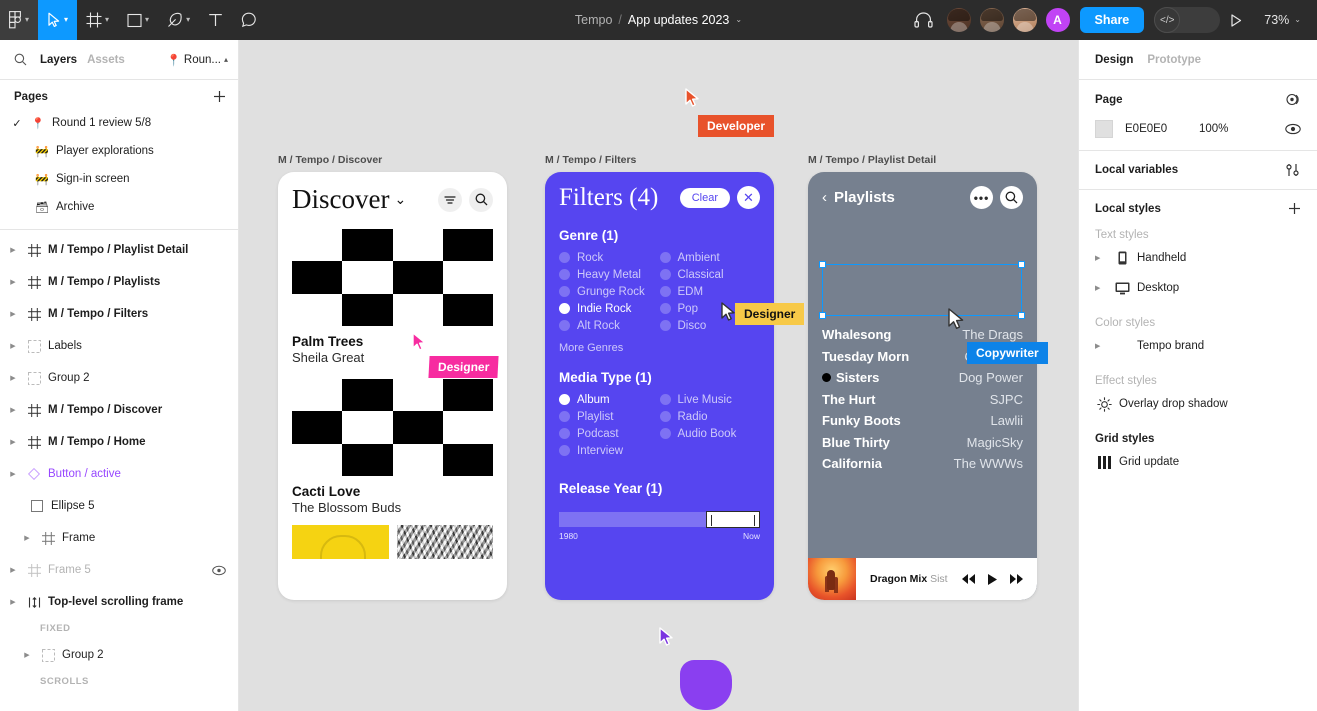 The height and width of the screenshot is (711, 1317). Describe the element at coordinates (968, 579) in the screenshot. I see `rewind-icon` at that location.